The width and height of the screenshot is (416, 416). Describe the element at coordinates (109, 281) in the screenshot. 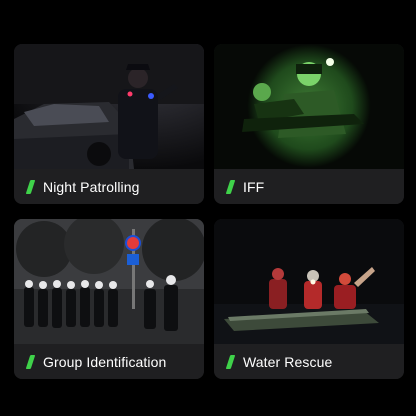

I see `group-identification-photo` at that location.